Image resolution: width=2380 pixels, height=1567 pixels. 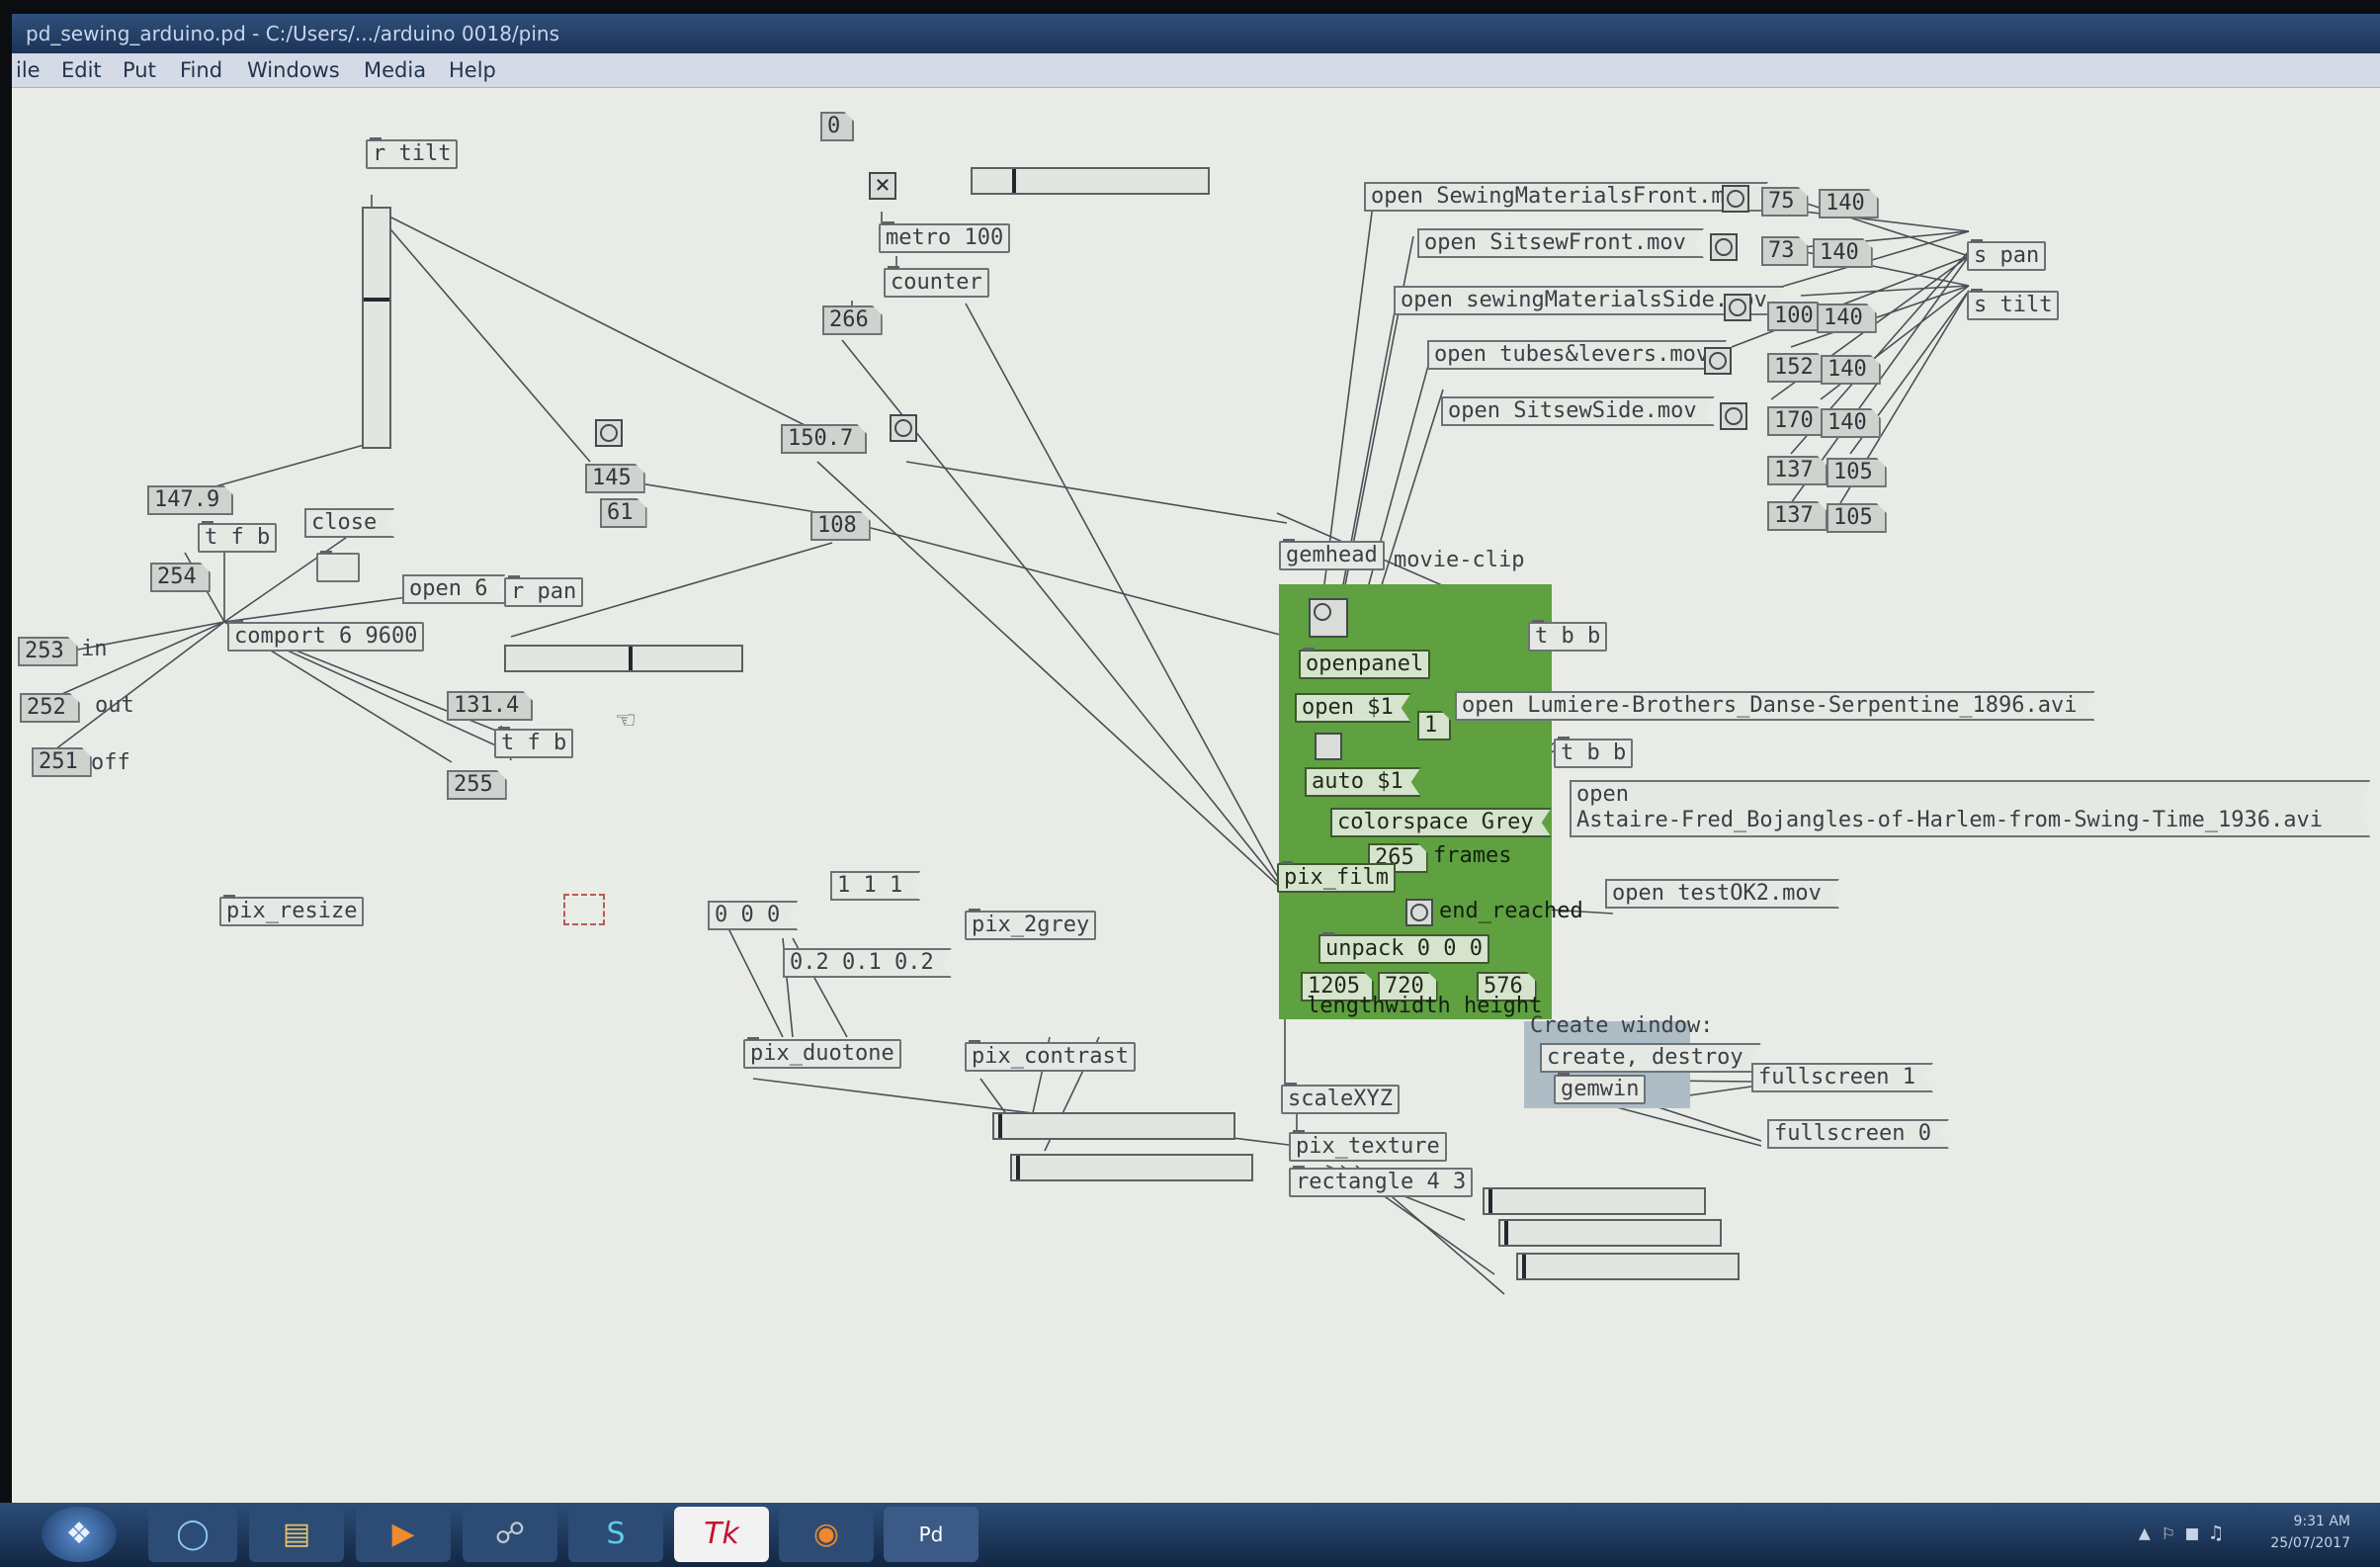 What do you see at coordinates (1328, 618) in the screenshot?
I see `open-file-bang` at bounding box center [1328, 618].